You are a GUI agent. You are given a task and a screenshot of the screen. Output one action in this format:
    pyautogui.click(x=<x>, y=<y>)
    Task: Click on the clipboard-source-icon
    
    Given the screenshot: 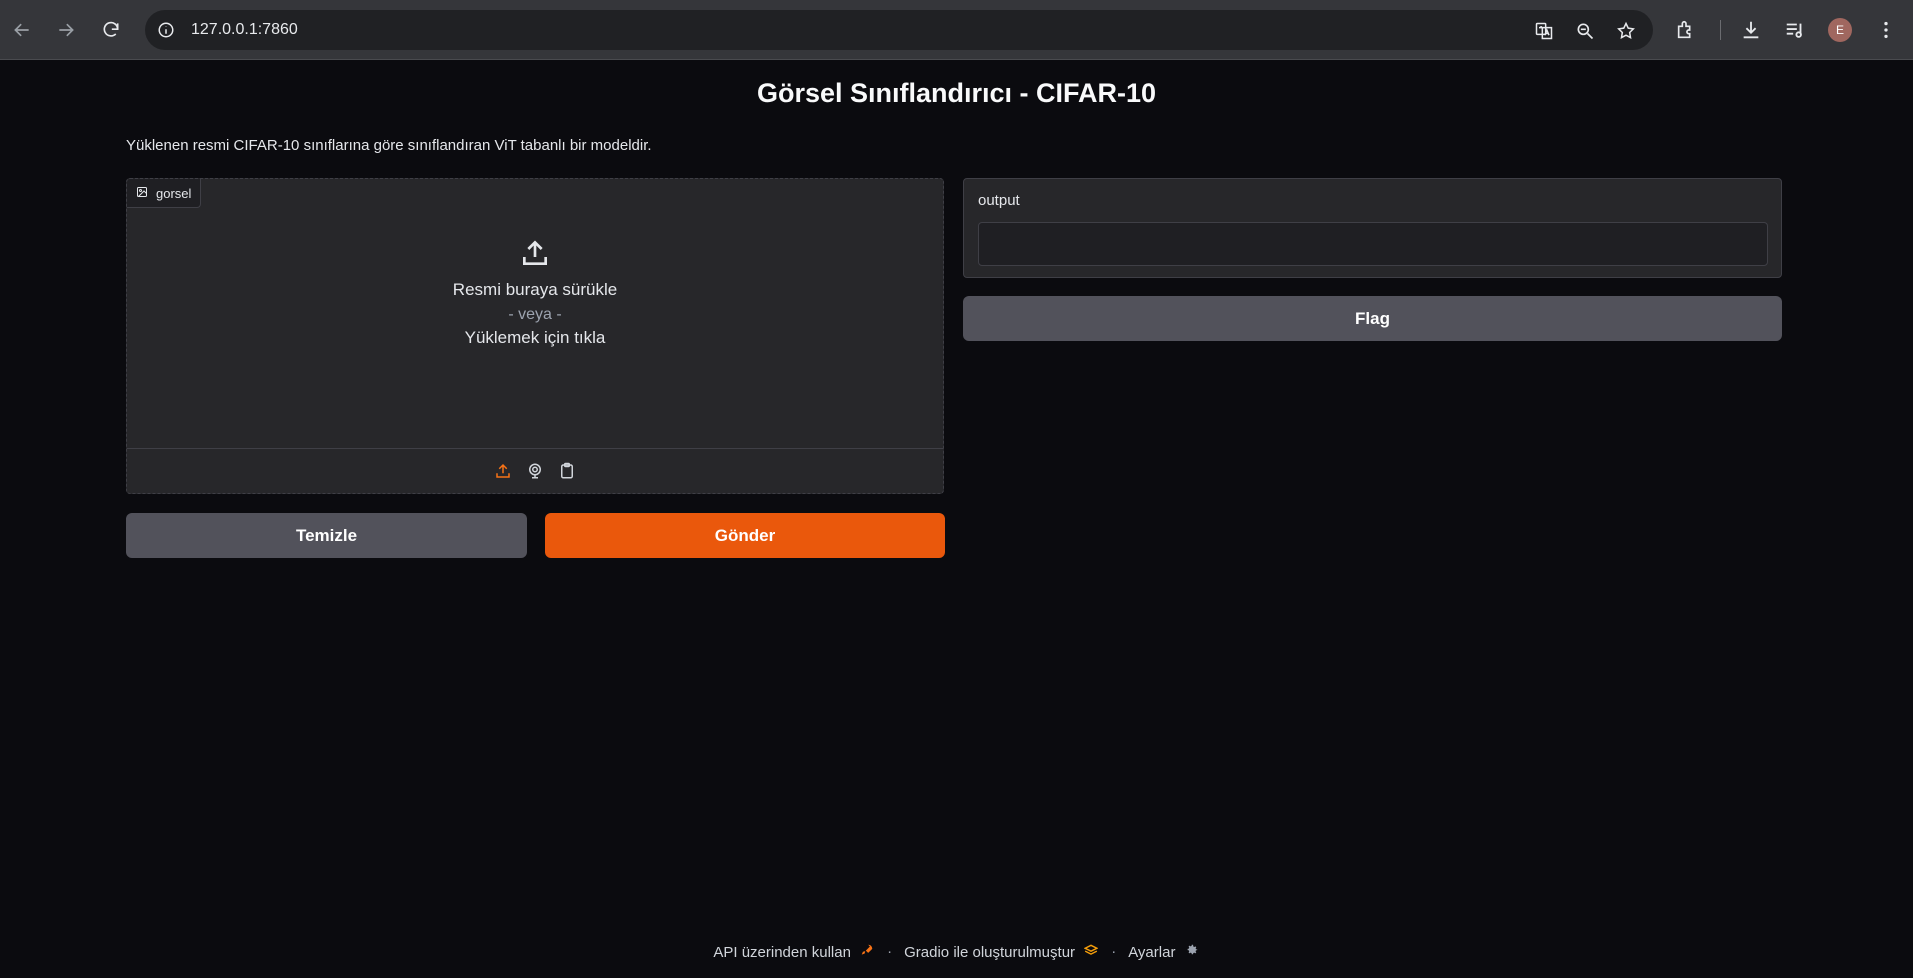 What is the action you would take?
    pyautogui.click(x=567, y=471)
    